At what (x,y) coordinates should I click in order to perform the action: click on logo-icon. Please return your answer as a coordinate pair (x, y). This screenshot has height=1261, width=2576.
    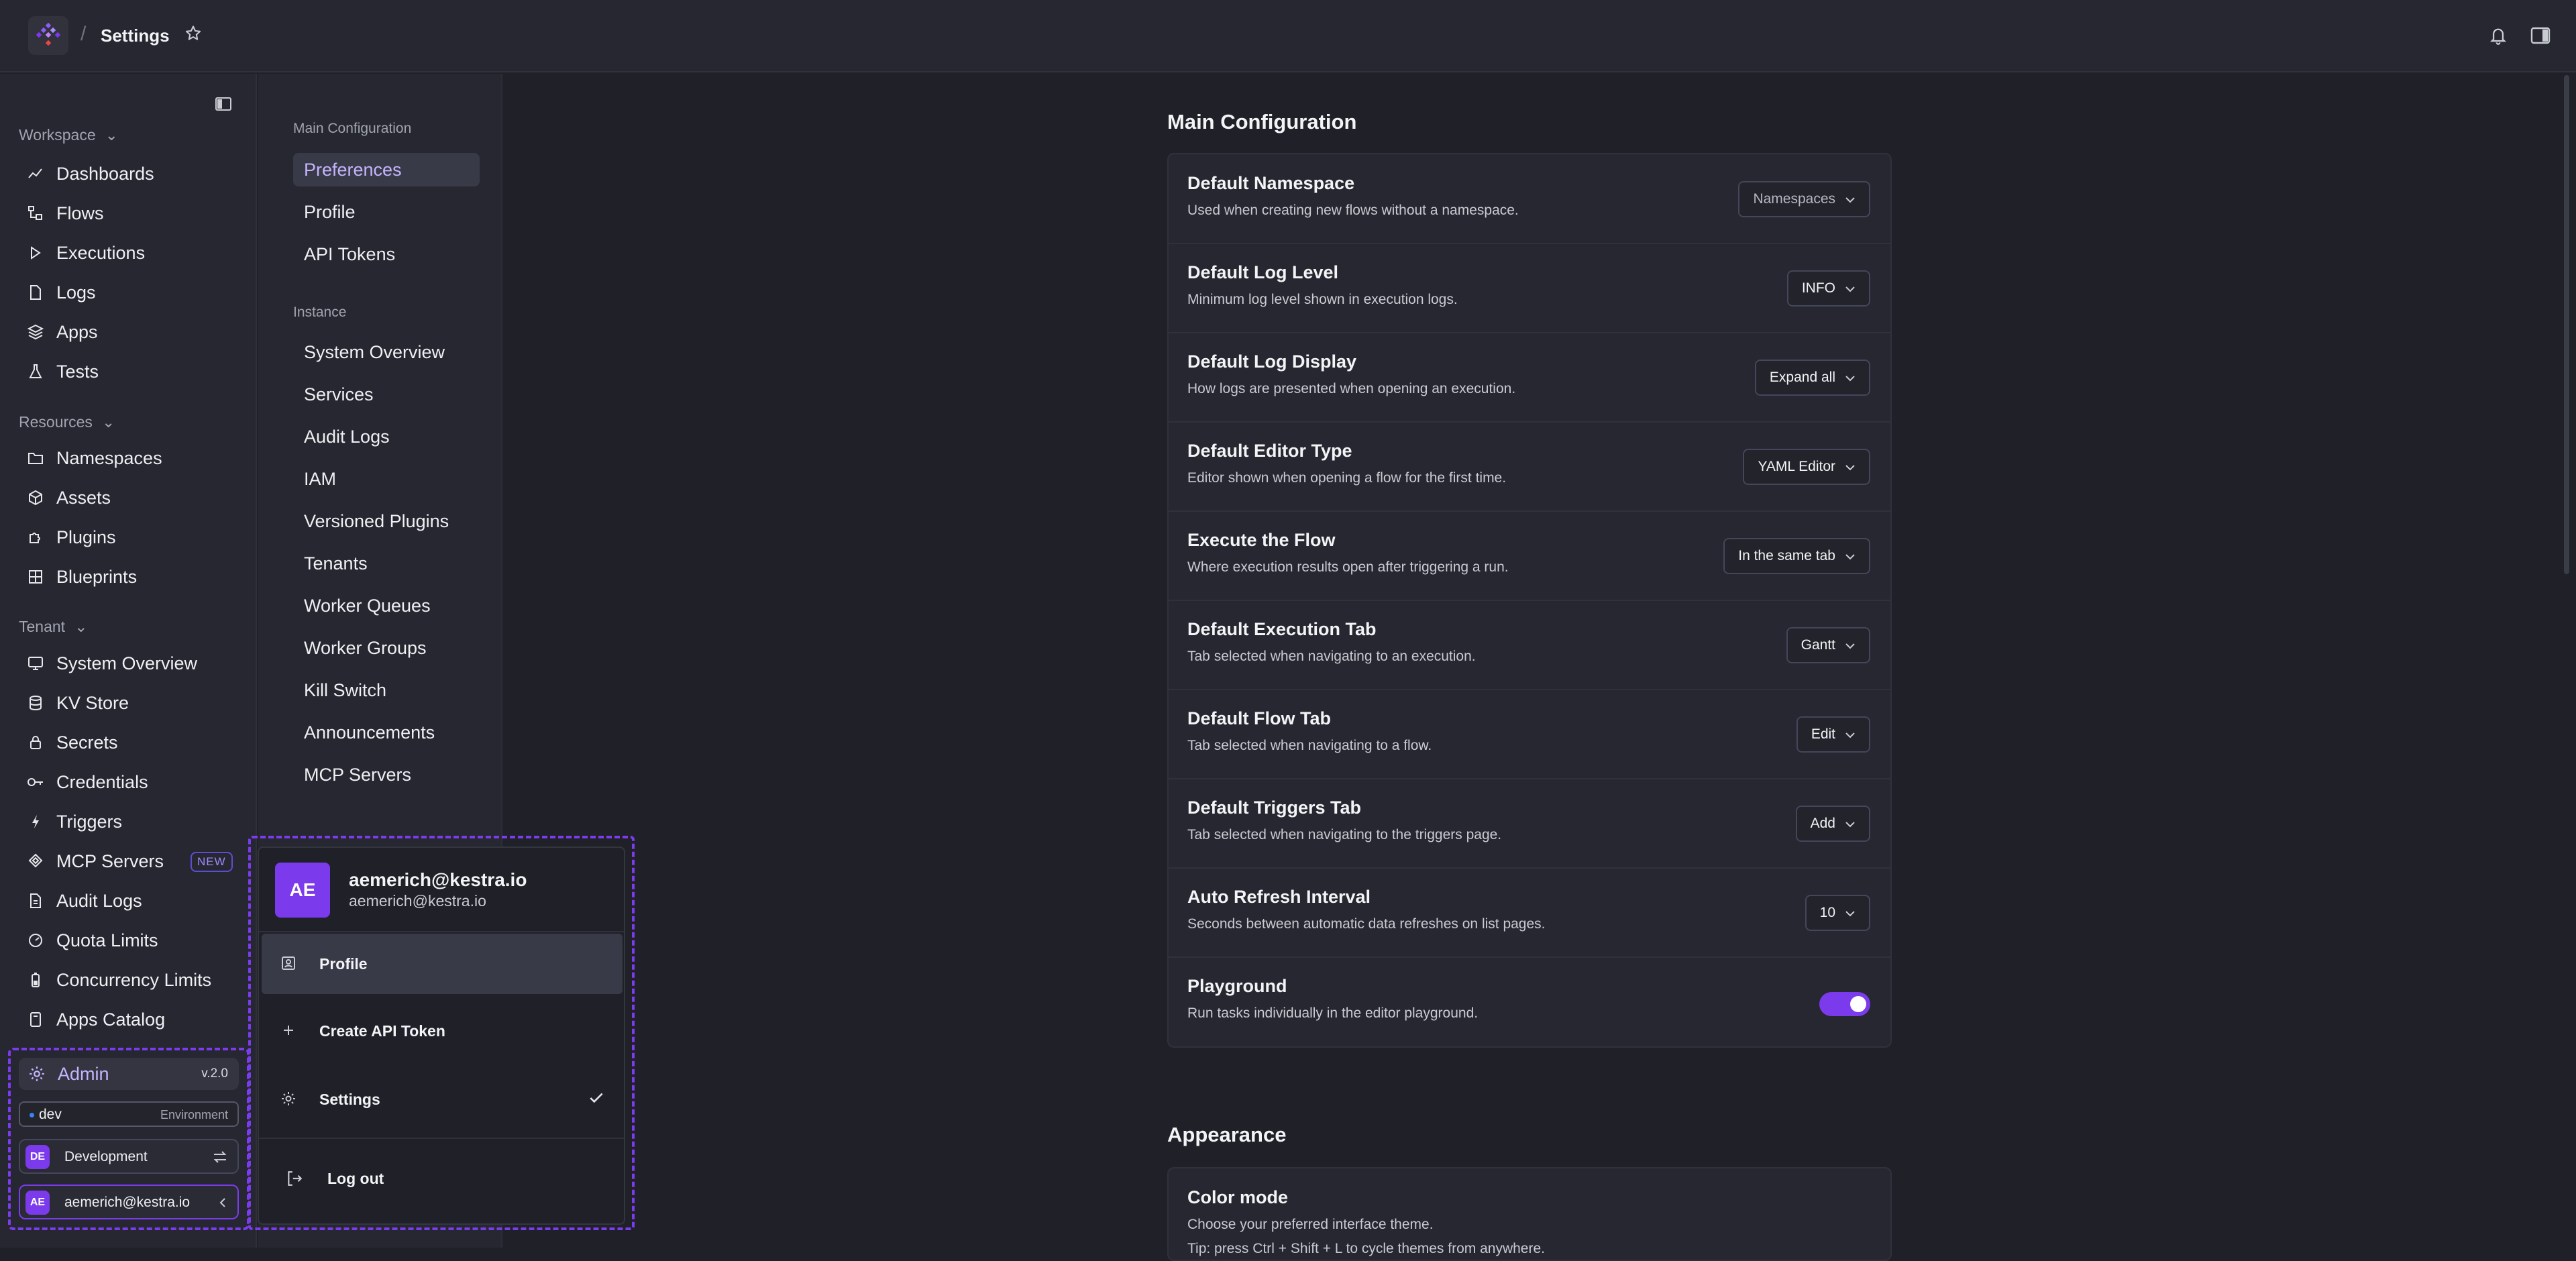
    Looking at the image, I should click on (48, 34).